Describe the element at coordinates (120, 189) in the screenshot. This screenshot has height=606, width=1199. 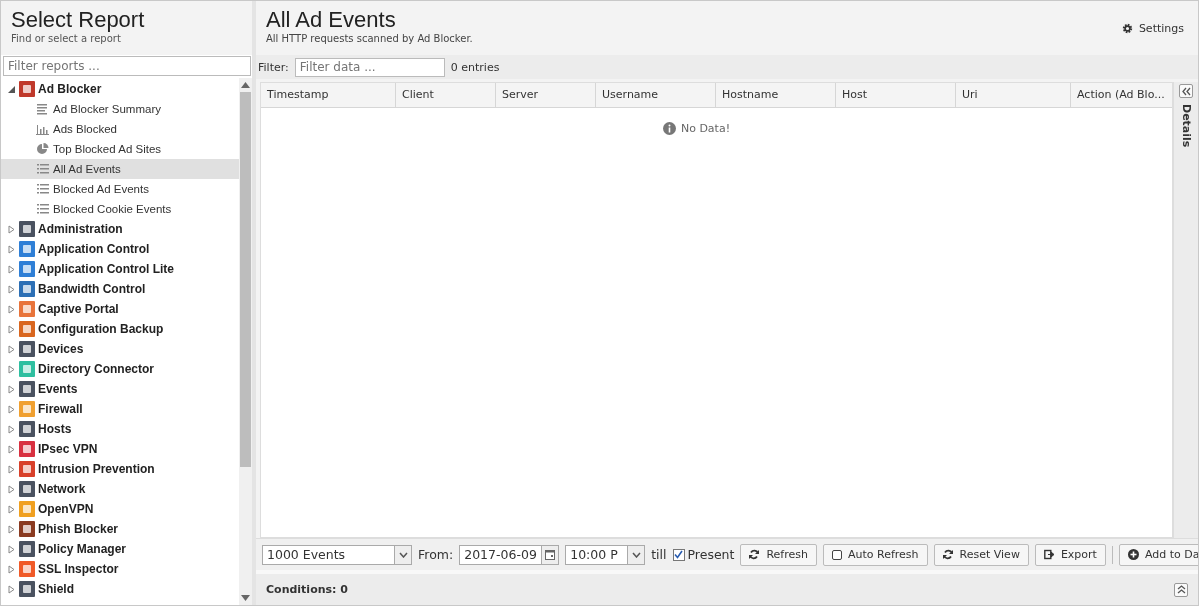
I see `report-item: Blocked Ad Events` at that location.